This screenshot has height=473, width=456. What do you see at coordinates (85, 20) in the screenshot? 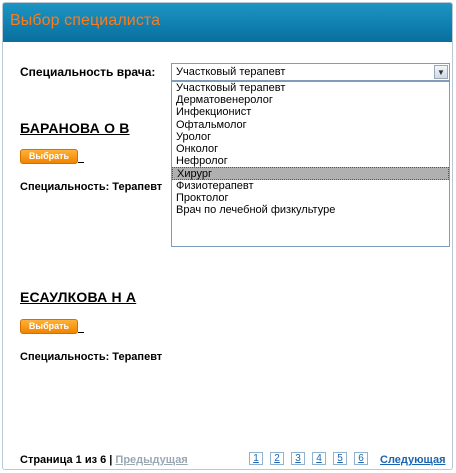
I see `page-title: Выбор специалиста` at bounding box center [85, 20].